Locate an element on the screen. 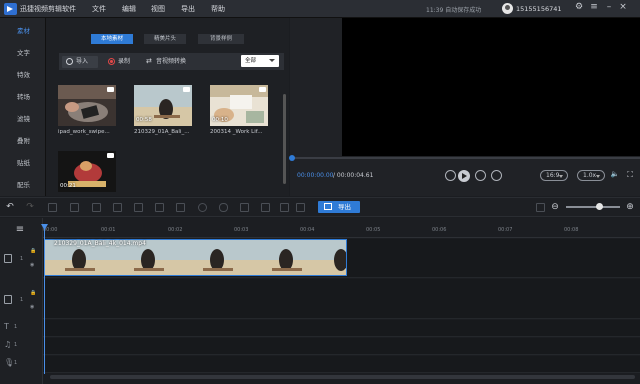  stop-icon is located at coordinates (496, 175).